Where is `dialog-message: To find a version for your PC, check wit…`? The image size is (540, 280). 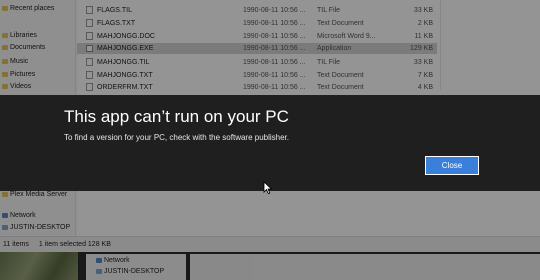 dialog-message: To find a version for your PC, check wit… is located at coordinates (176, 137).